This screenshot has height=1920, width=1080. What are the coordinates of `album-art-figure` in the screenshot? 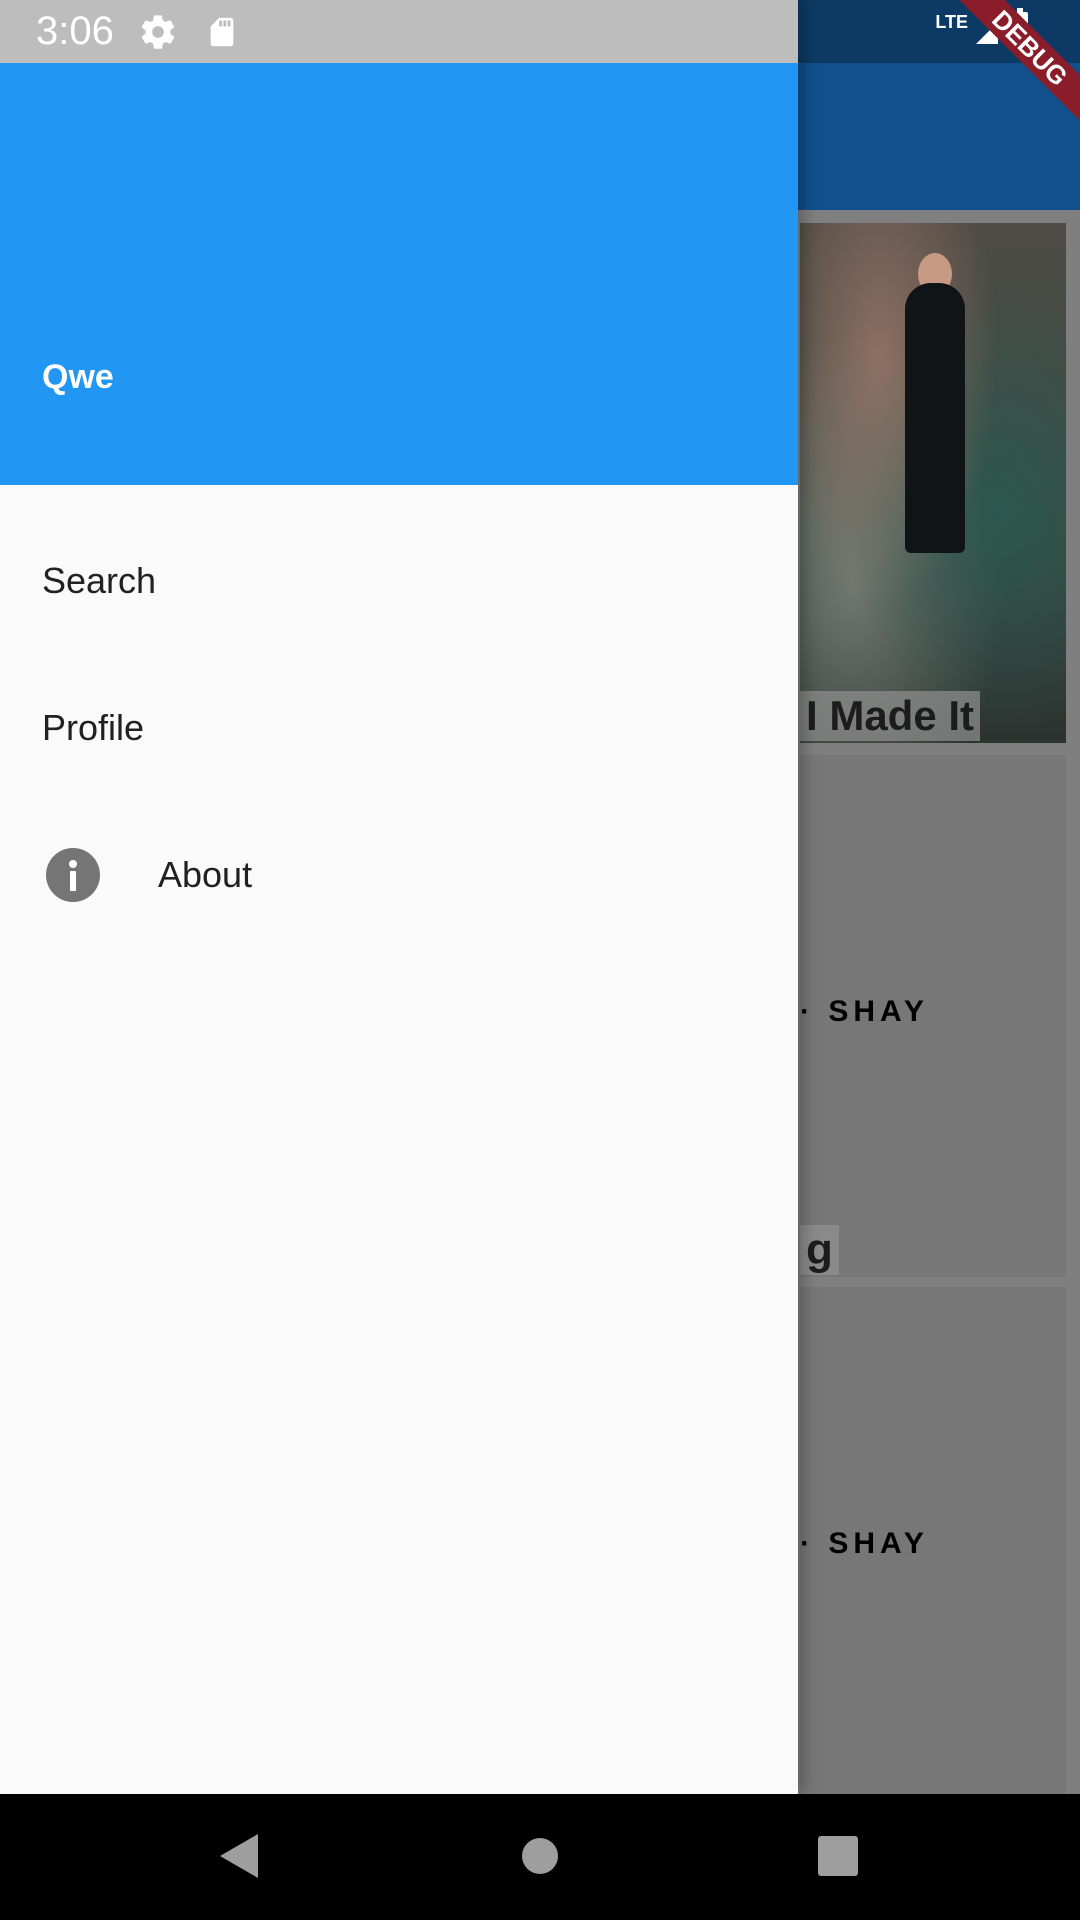 It's located at (935, 418).